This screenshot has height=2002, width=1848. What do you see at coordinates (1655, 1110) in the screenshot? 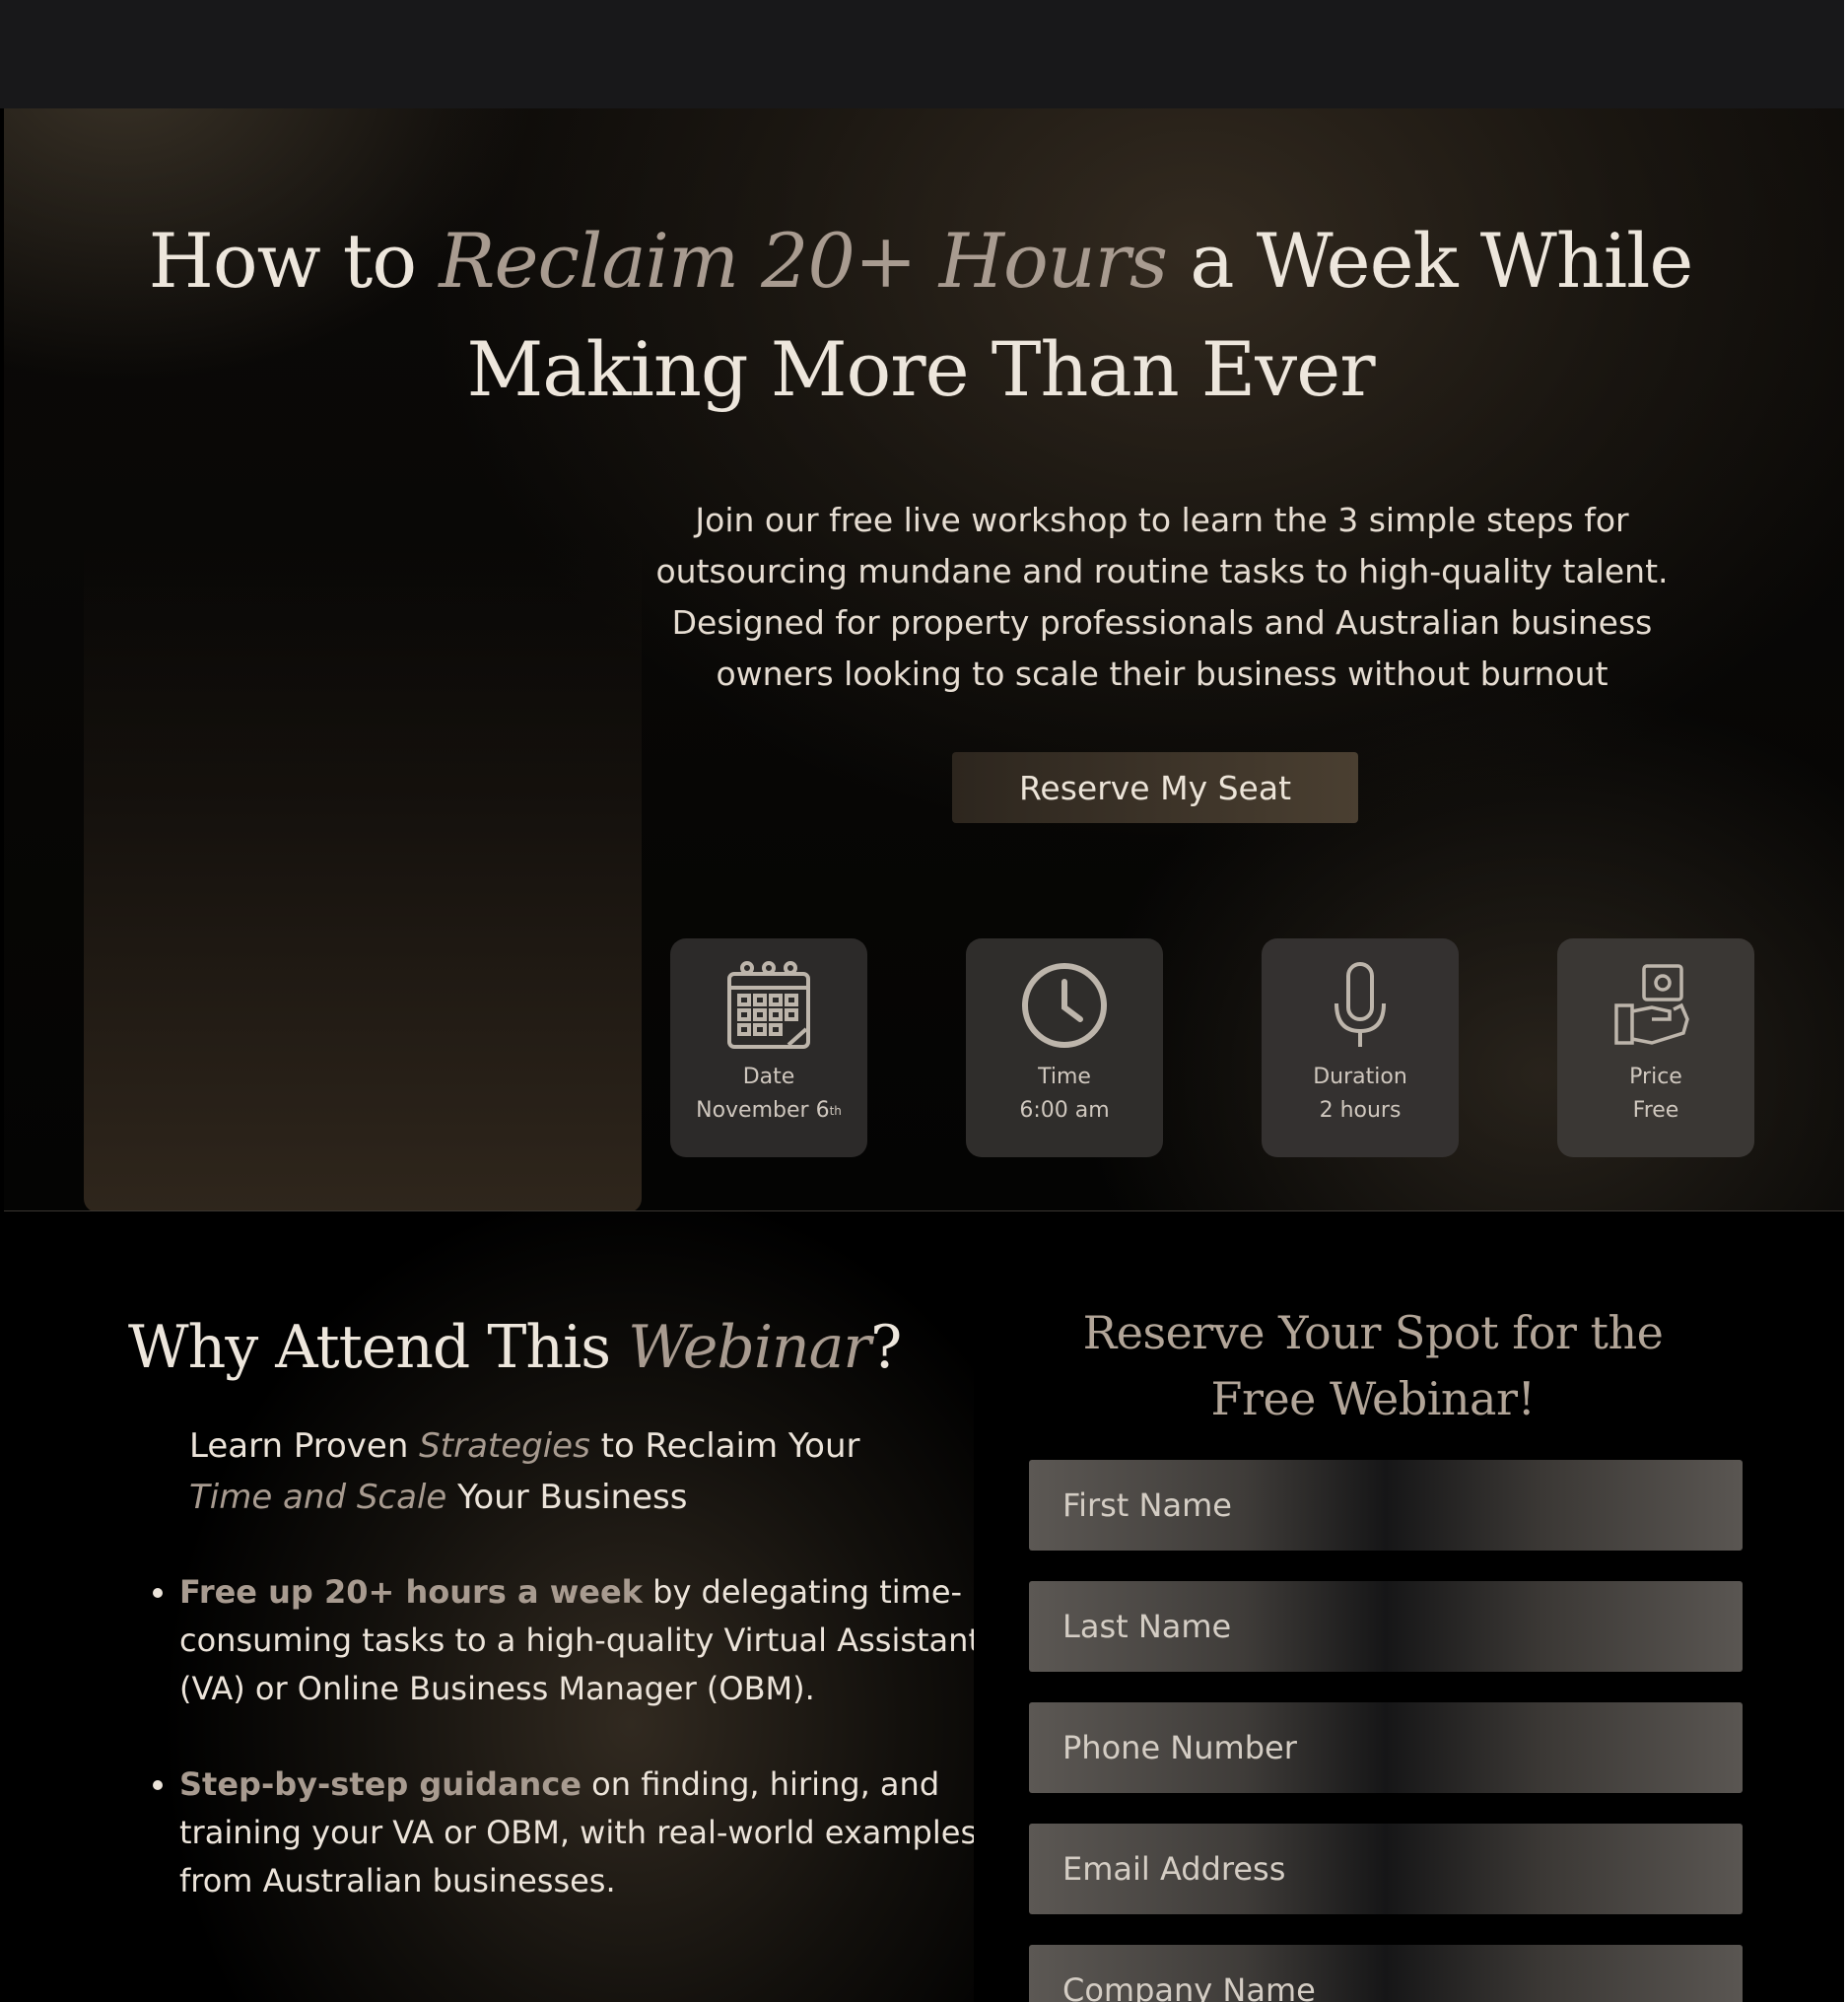
I see `price-value: Free` at bounding box center [1655, 1110].